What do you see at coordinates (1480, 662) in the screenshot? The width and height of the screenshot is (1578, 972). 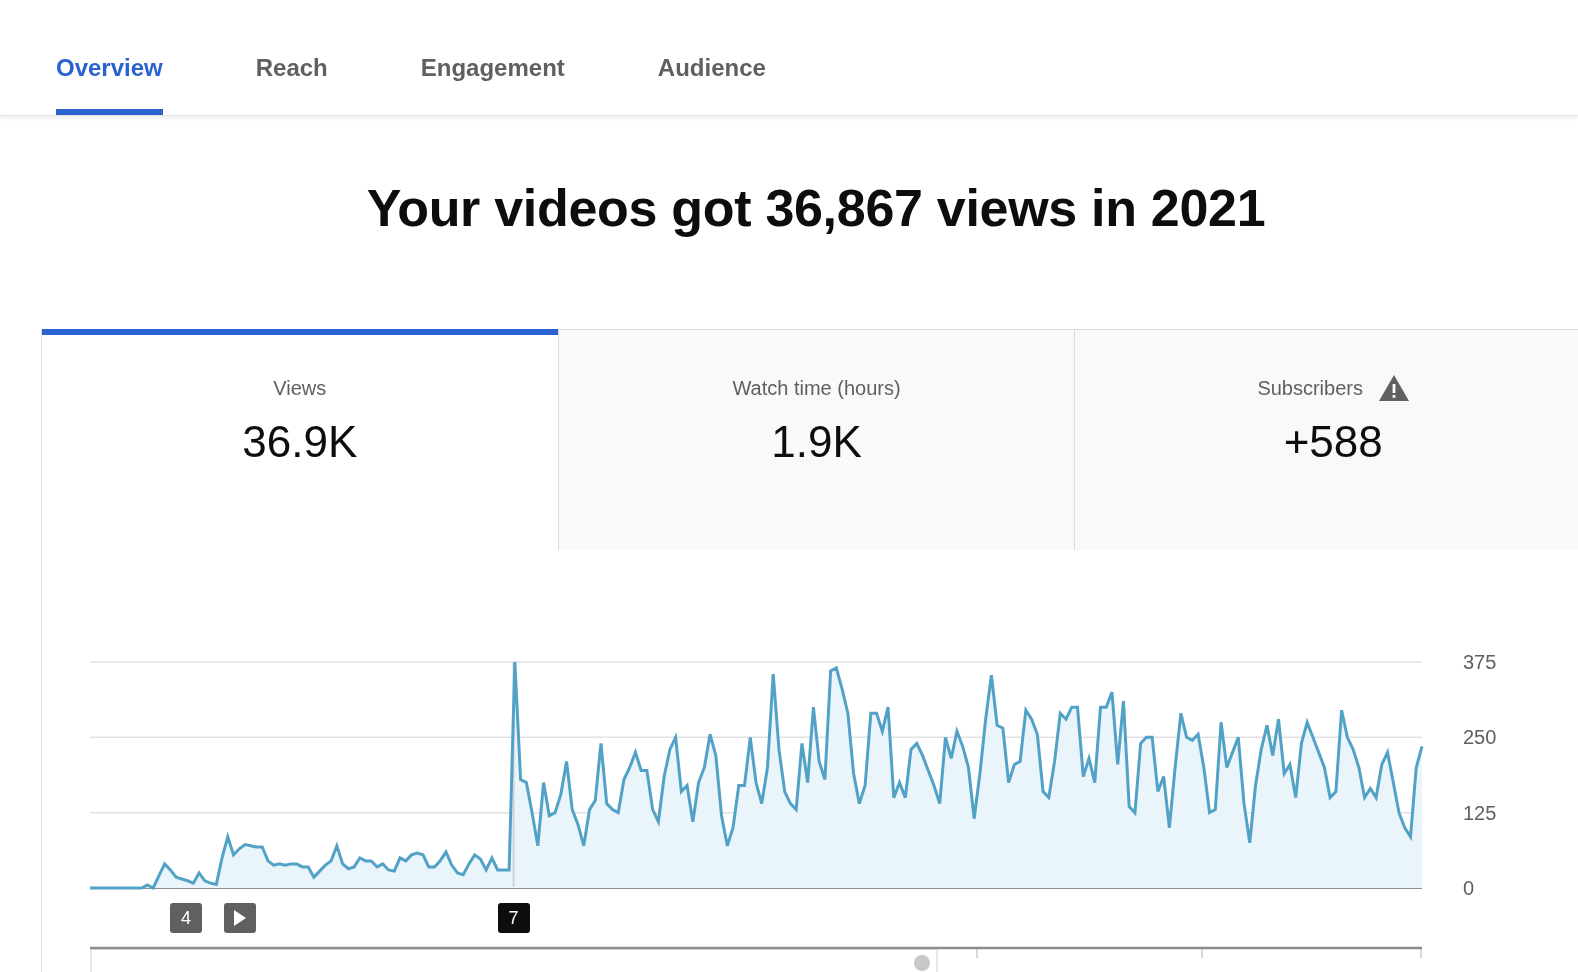 I see `axis-label: 375` at bounding box center [1480, 662].